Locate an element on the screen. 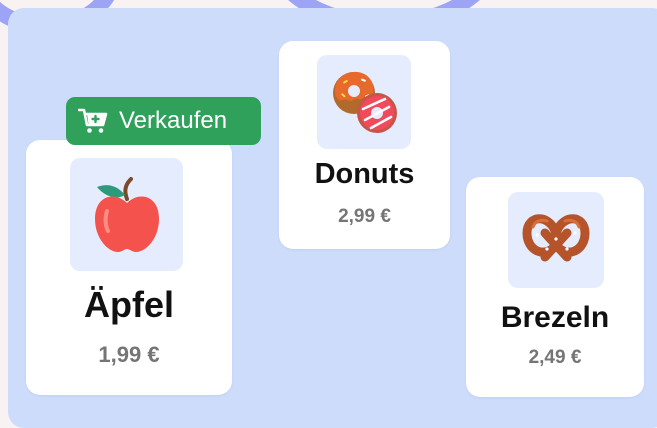  product-price: 2,49 € is located at coordinates (555, 357).